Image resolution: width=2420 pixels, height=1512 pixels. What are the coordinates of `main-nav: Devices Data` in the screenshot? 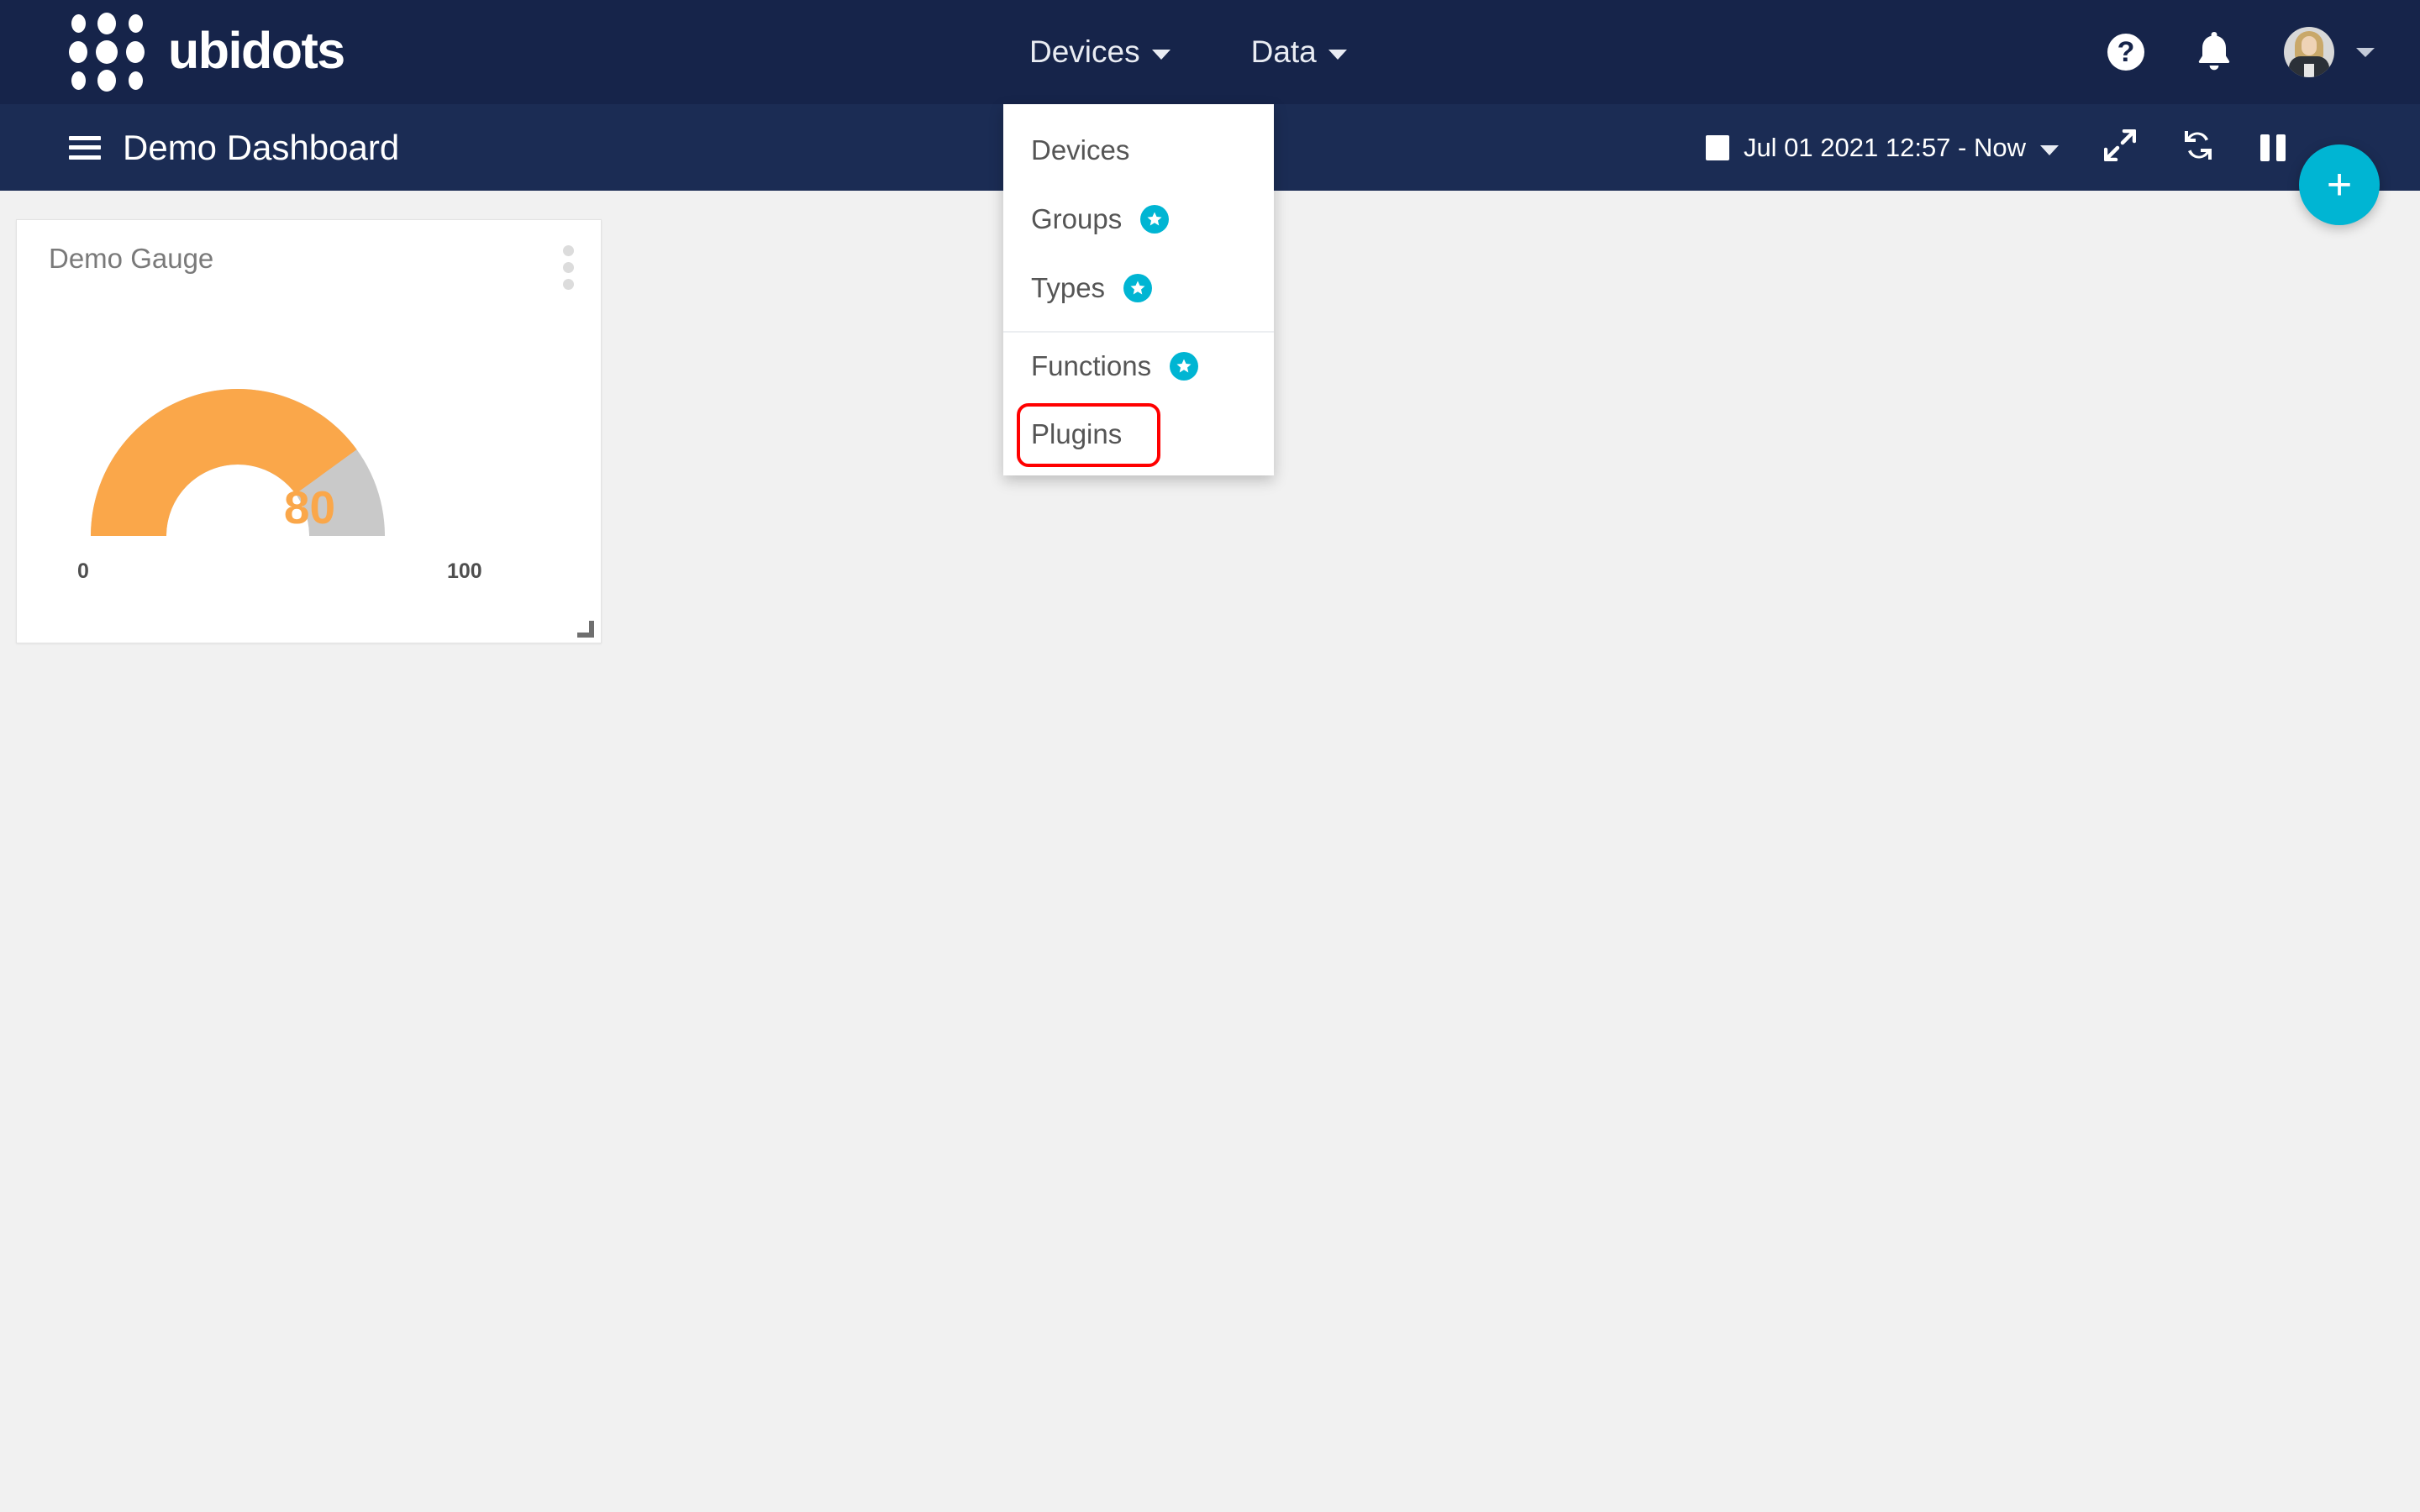 It's located at (1188, 52).